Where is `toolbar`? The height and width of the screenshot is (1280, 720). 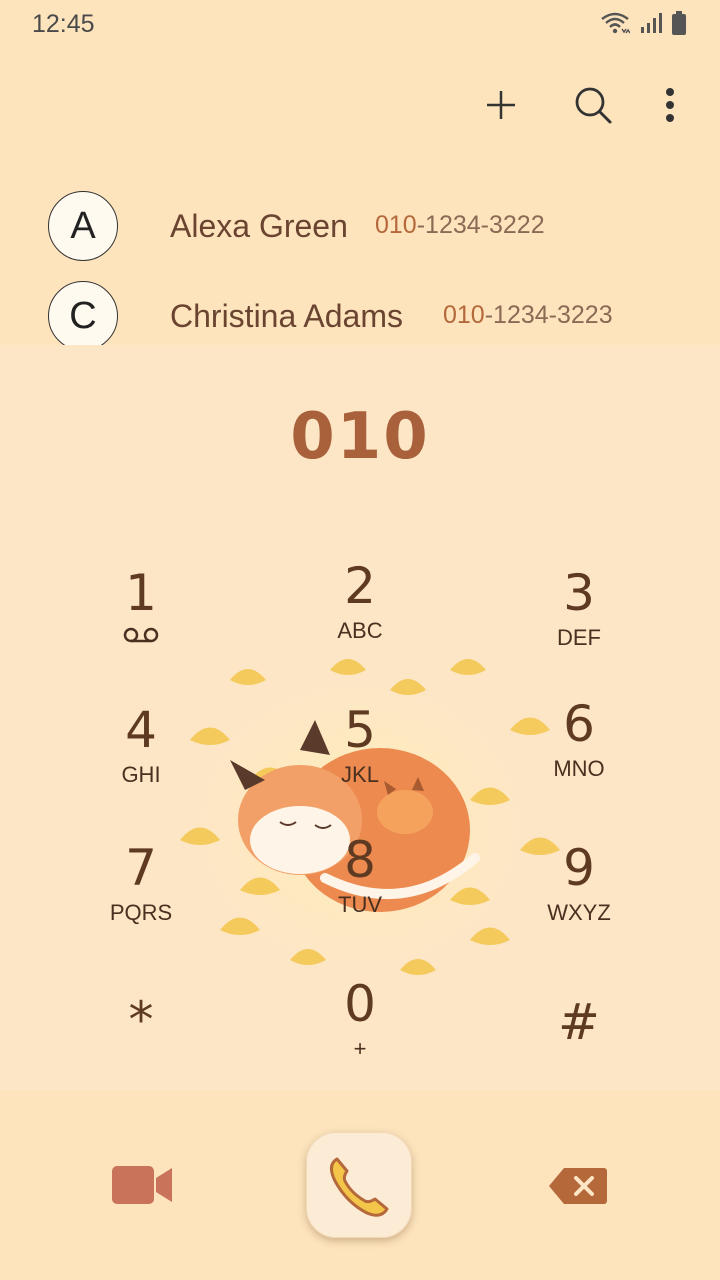
toolbar is located at coordinates (578, 105).